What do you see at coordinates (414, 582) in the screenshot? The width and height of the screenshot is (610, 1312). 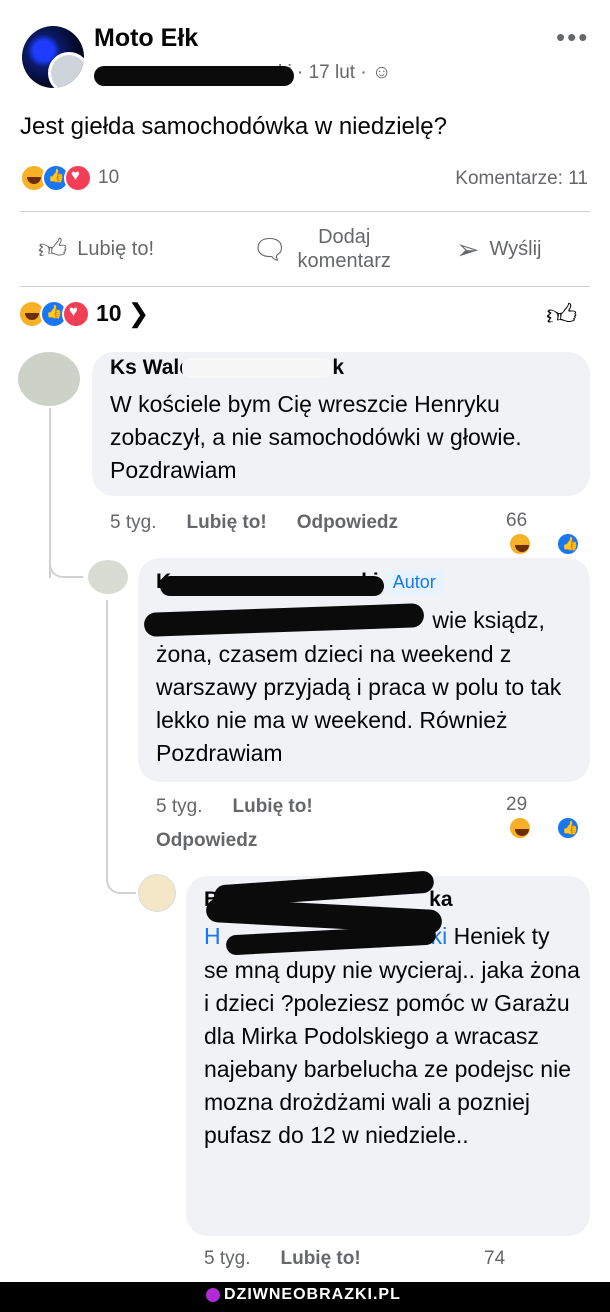 I see `author-badge: Autor` at bounding box center [414, 582].